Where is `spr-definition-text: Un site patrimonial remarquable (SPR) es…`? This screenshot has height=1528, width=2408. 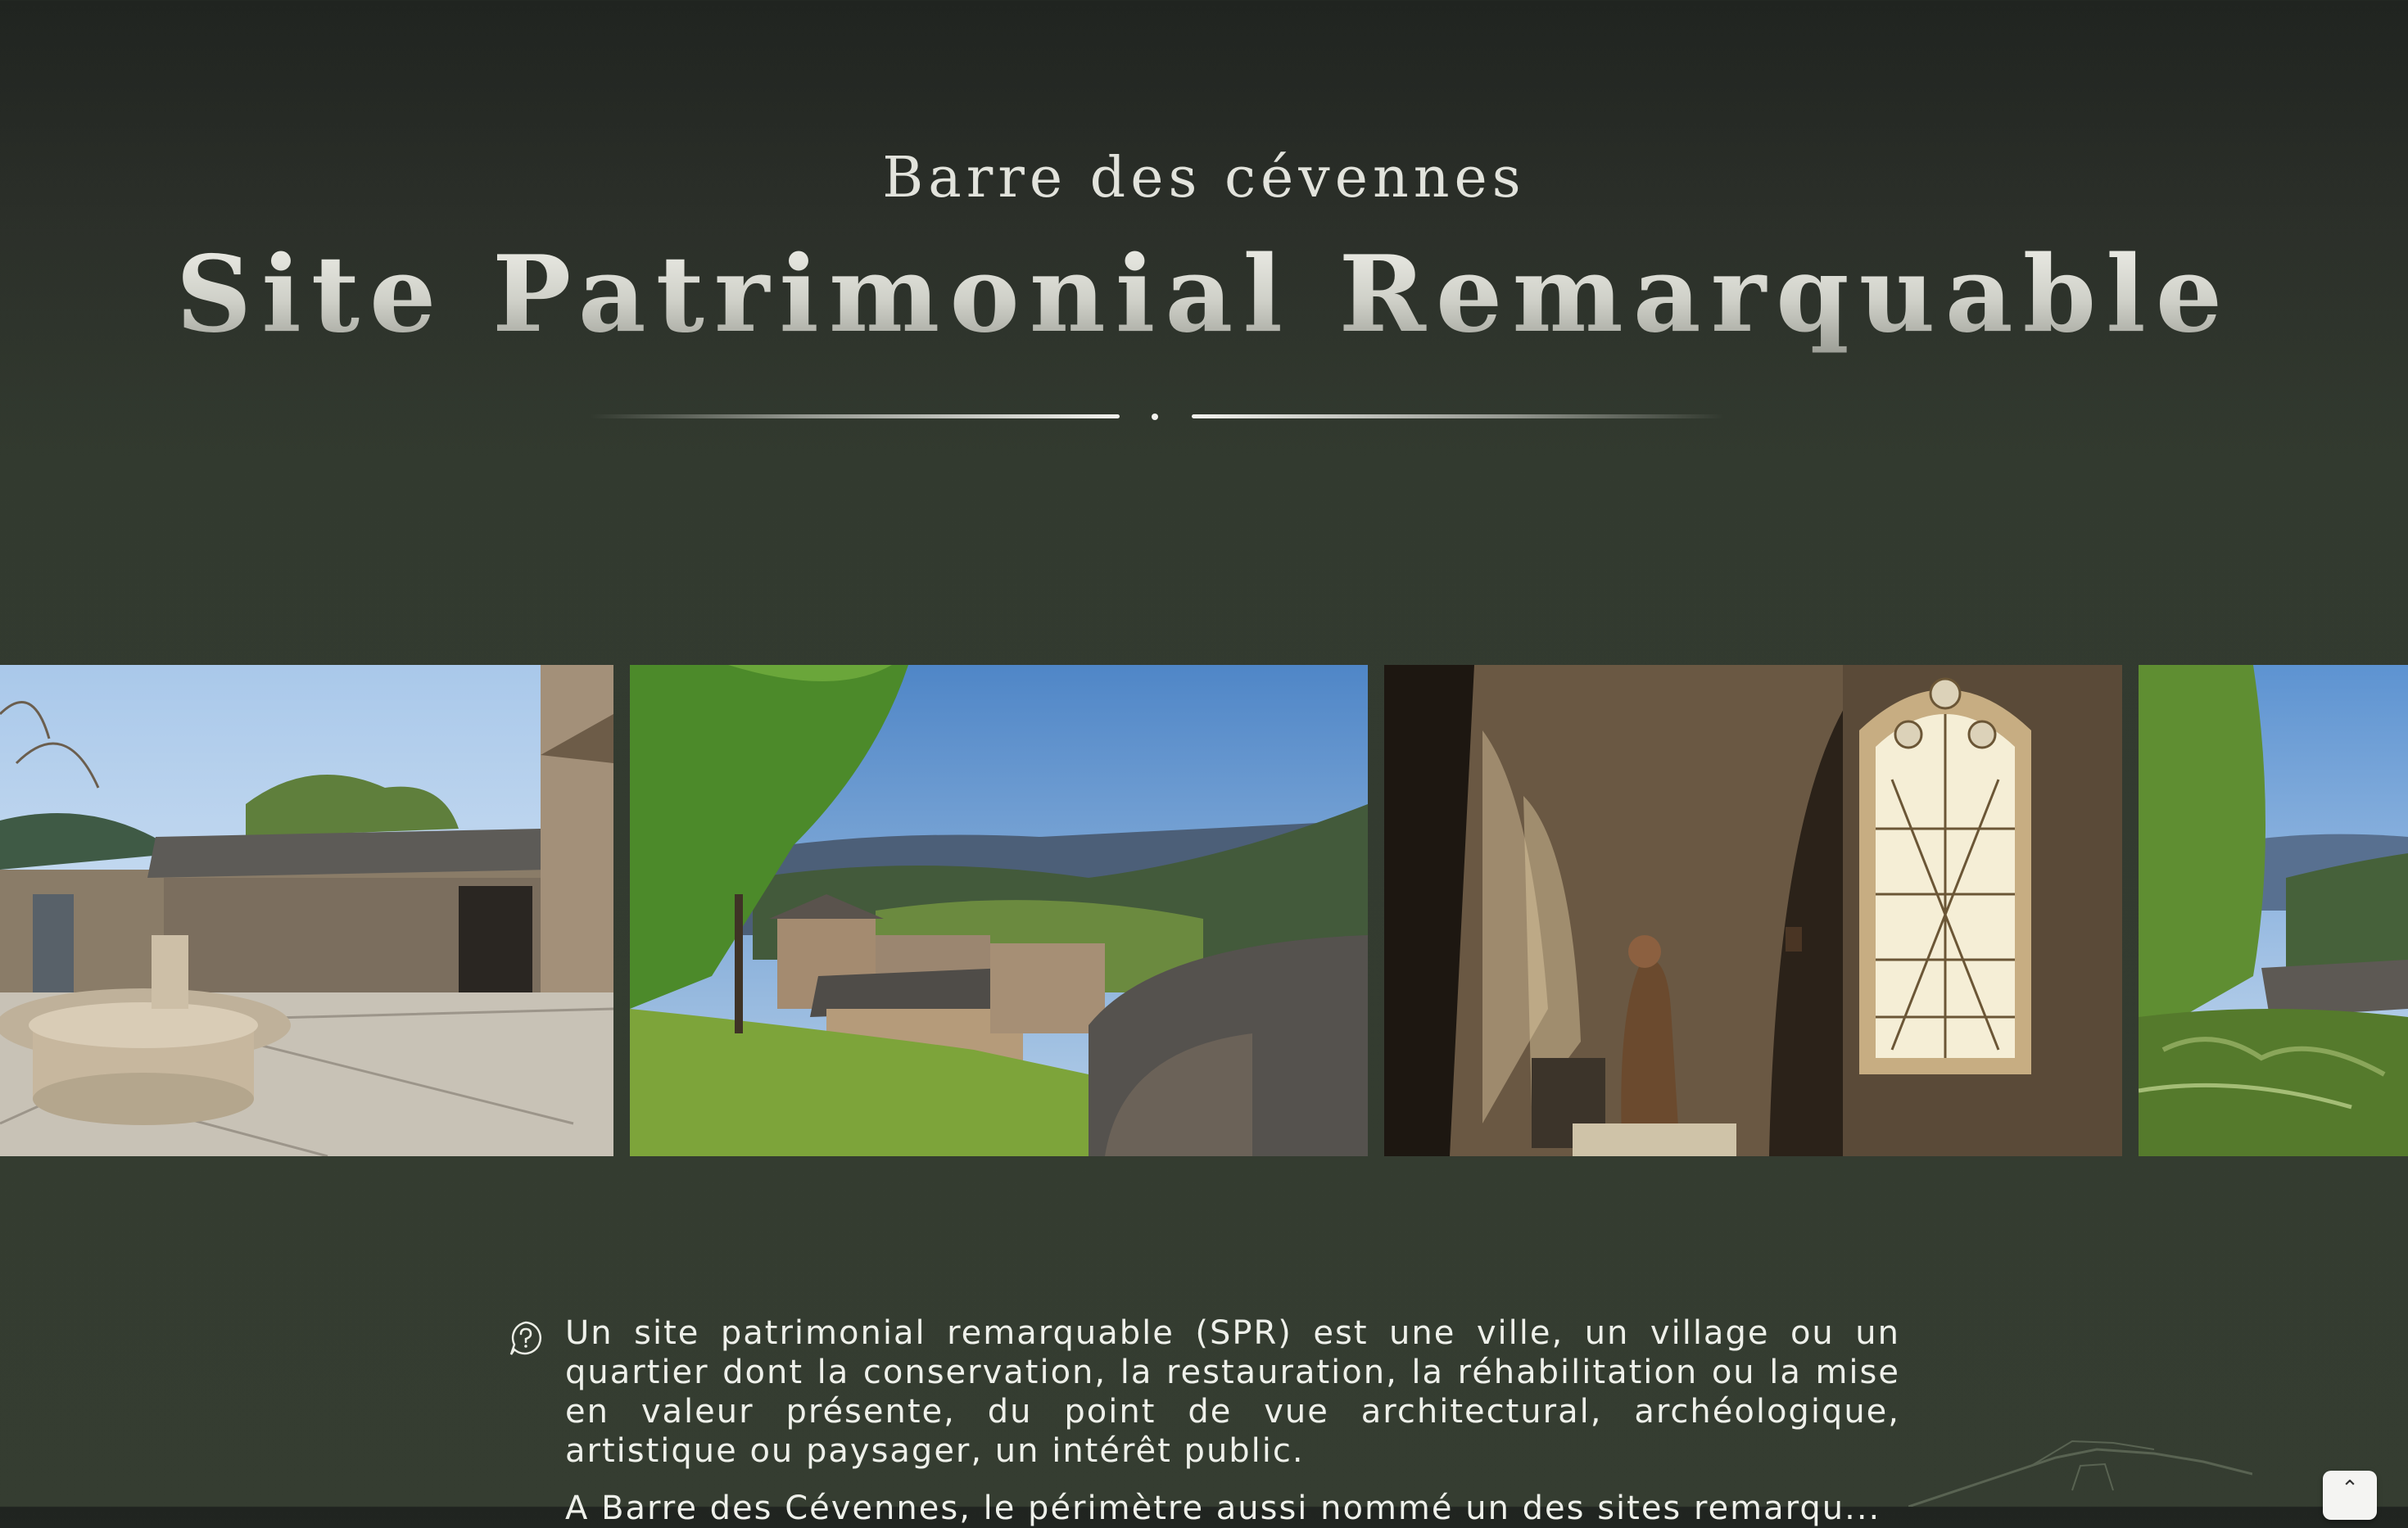 spr-definition-text: Un site patrimonial remarquable (SPR) es… is located at coordinates (1232, 1392).